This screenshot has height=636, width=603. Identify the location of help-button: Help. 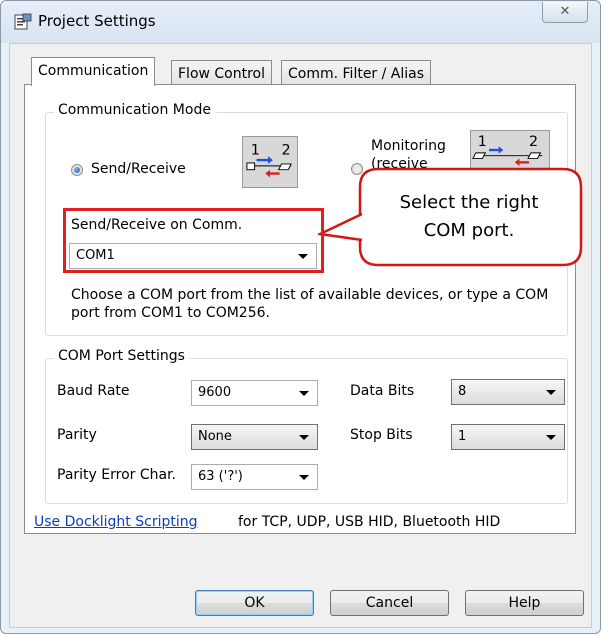
(524, 603).